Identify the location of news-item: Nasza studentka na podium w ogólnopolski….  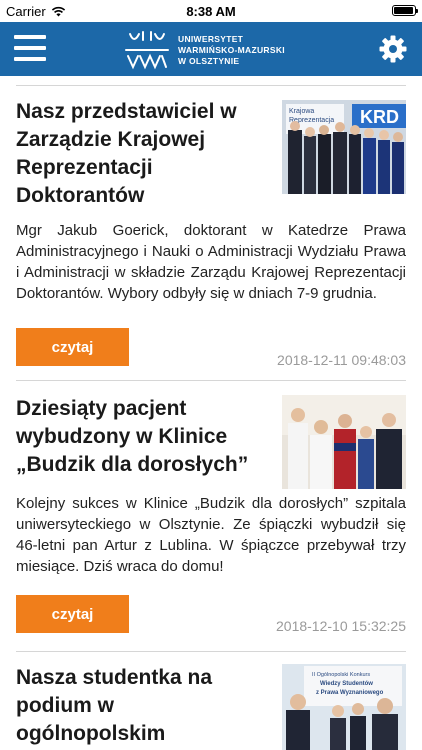
(211, 707).